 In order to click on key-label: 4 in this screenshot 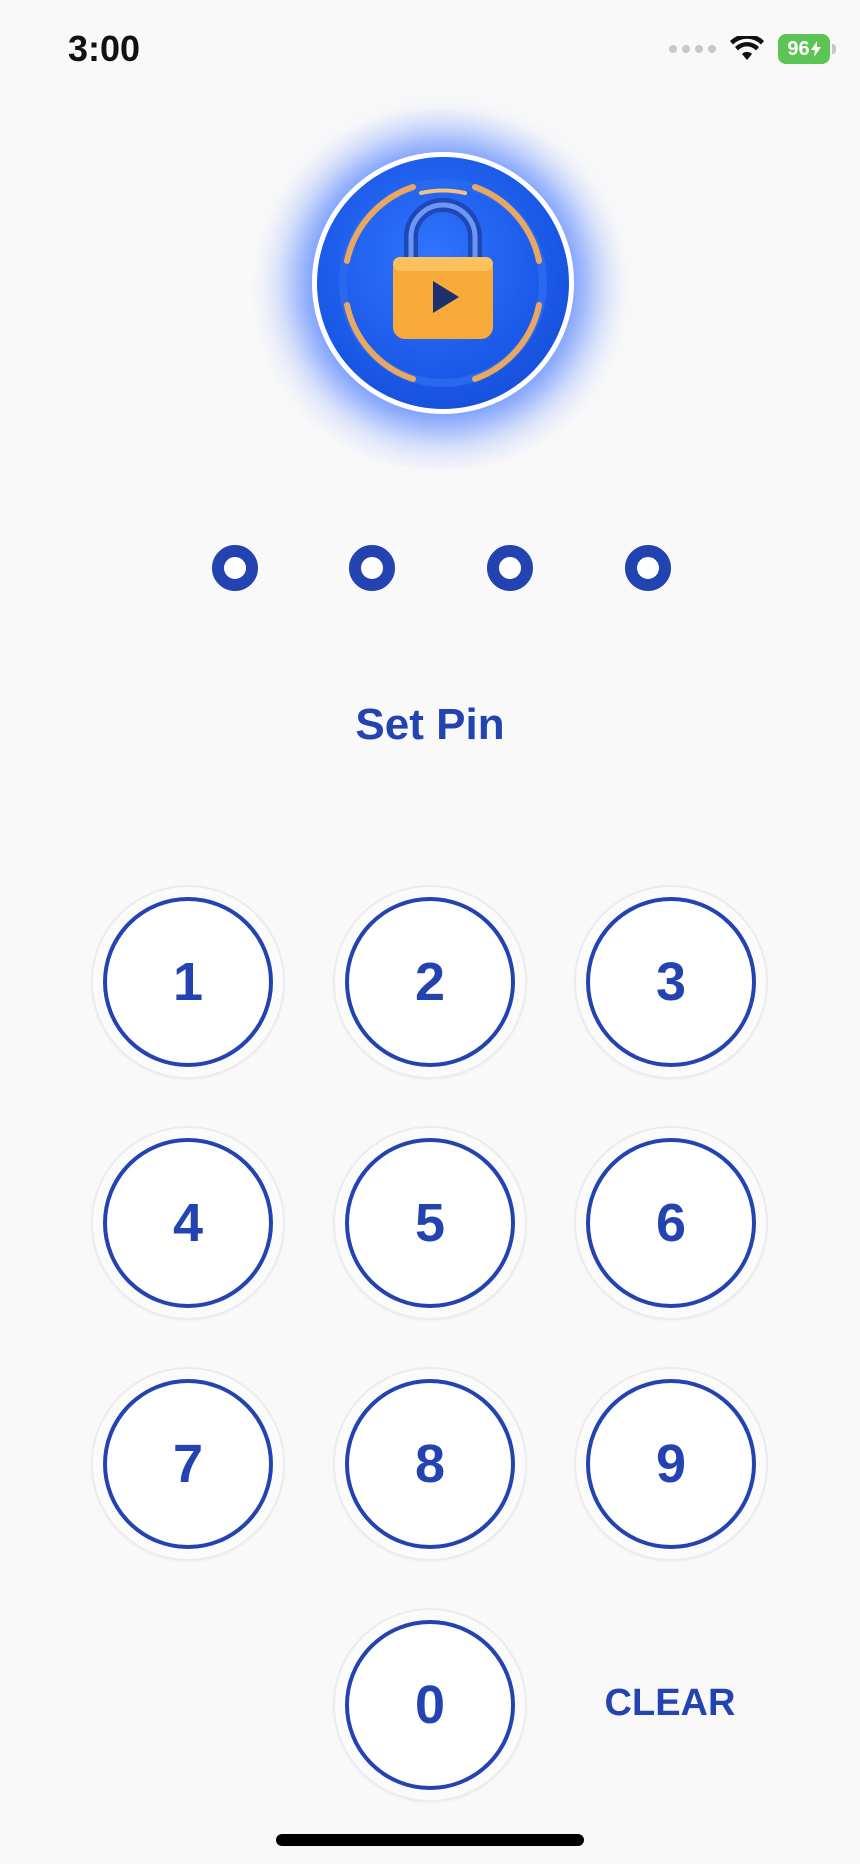, I will do `click(188, 1223)`.